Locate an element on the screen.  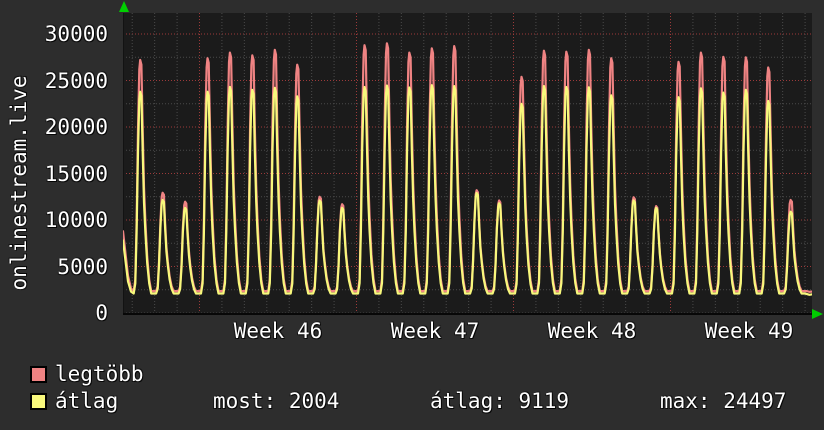
y-tick-label: 15000 is located at coordinates (76, 173).